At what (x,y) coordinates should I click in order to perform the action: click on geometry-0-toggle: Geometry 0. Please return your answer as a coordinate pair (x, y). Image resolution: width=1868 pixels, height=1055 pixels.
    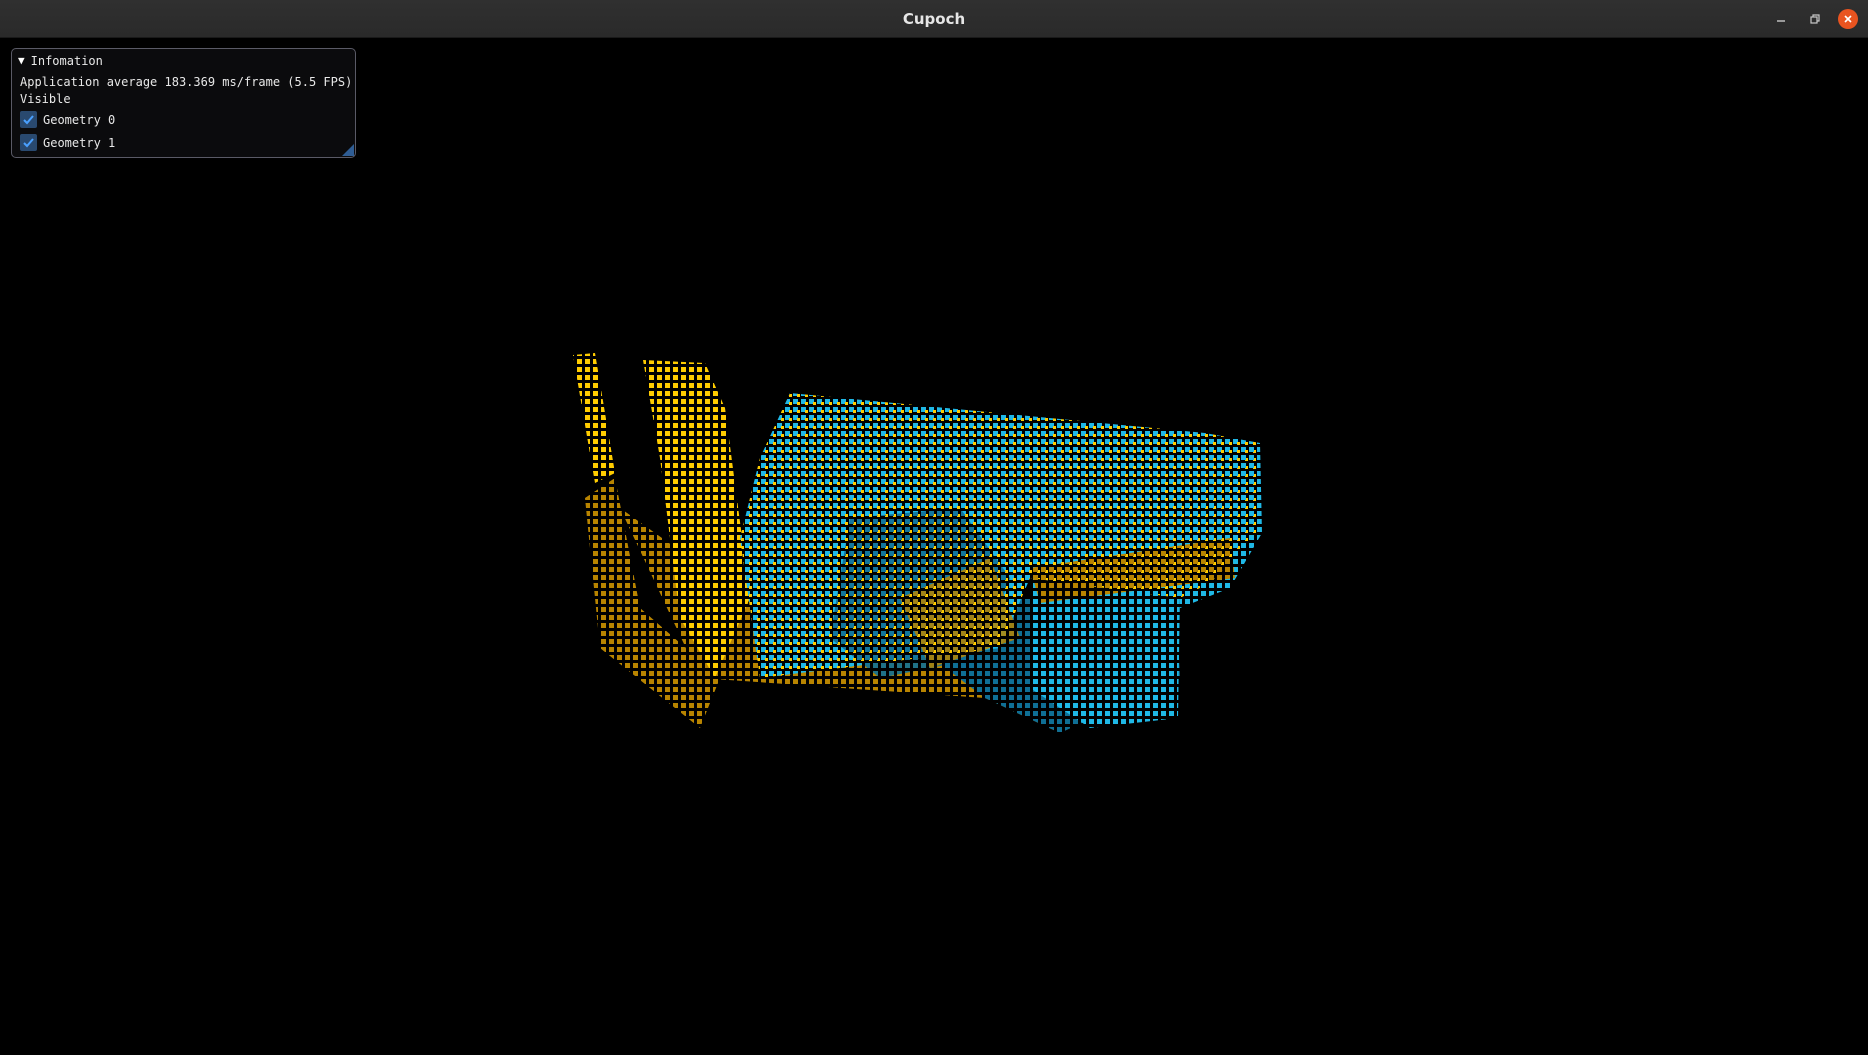
    Looking at the image, I should click on (67, 119).